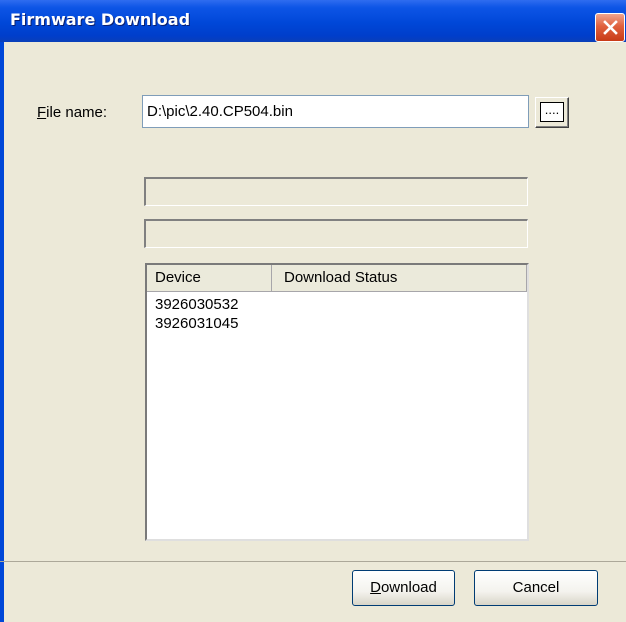 The image size is (626, 622). Describe the element at coordinates (209, 278) in the screenshot. I see `column-header-device: Device` at that location.